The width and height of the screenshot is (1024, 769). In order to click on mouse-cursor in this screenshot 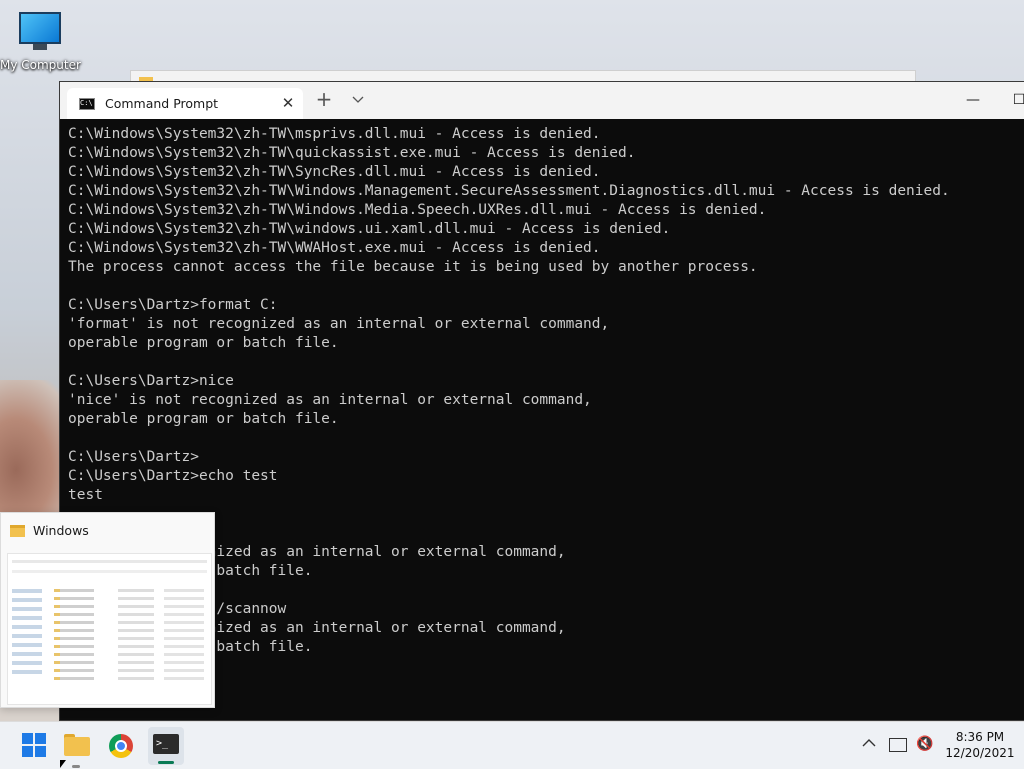, I will do `click(63, 764)`.